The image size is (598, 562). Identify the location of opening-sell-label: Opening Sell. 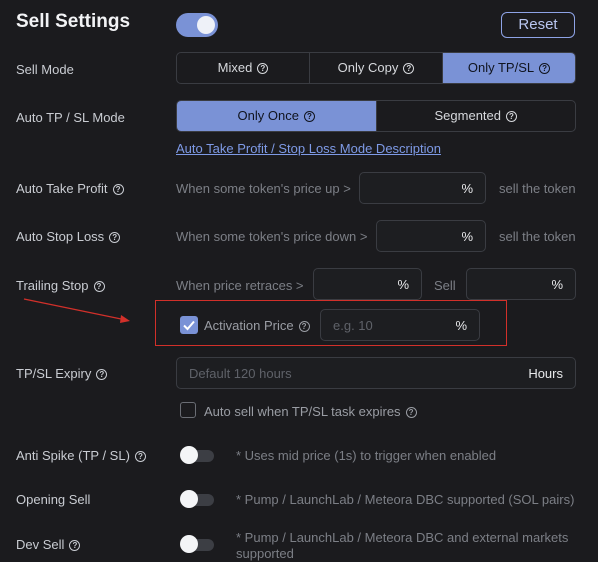
(53, 499).